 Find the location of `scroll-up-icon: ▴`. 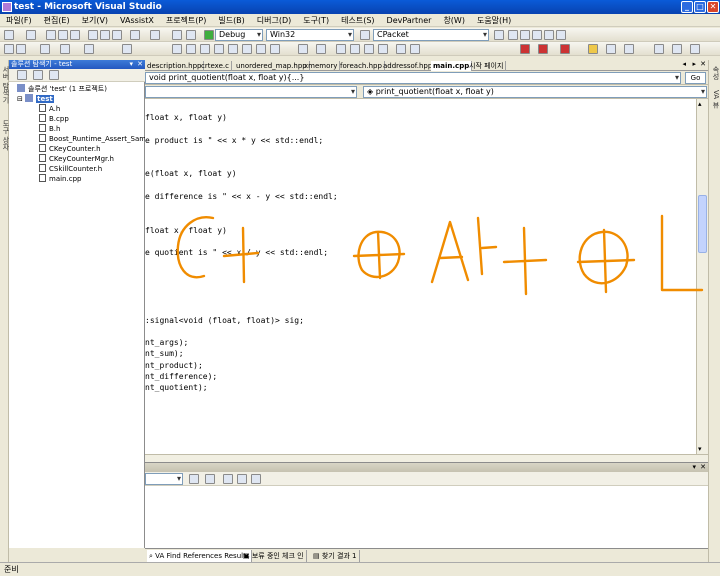

scroll-up-icon: ▴ is located at coordinates (700, 104).